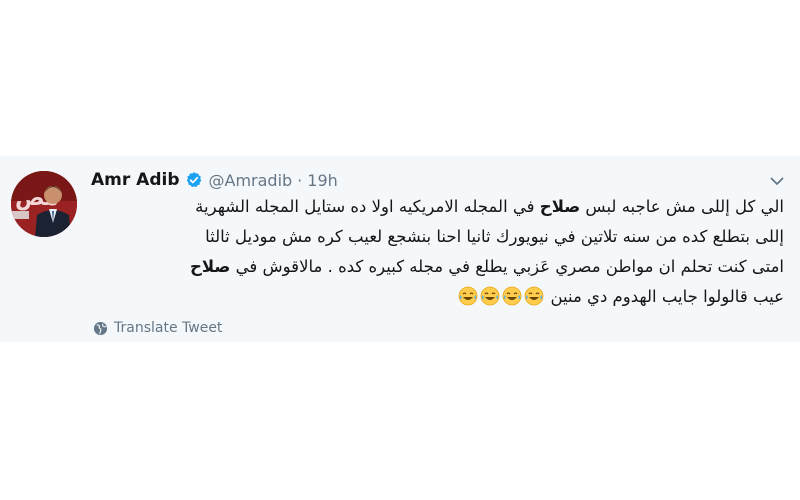  Describe the element at coordinates (251, 180) in the screenshot. I see `author-handle: @Amradib` at that location.